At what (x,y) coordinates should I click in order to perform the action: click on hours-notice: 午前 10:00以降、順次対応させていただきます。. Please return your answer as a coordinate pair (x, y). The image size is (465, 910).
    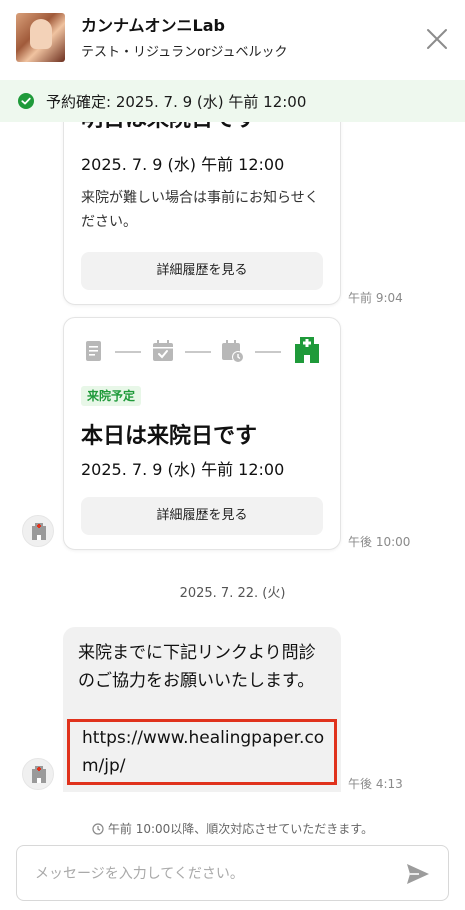
    Looking at the image, I should click on (232, 828).